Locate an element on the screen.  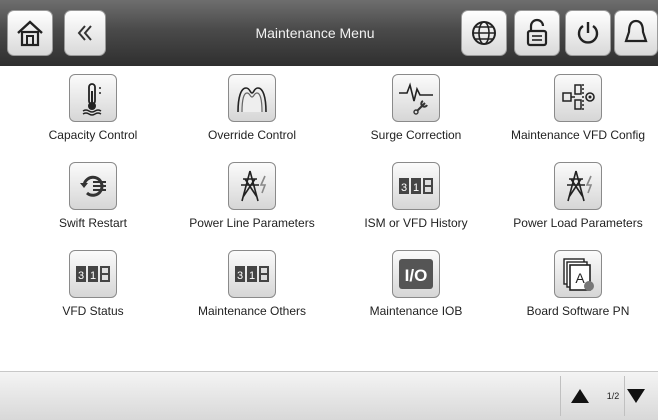
home-button is located at coordinates (30, 33).